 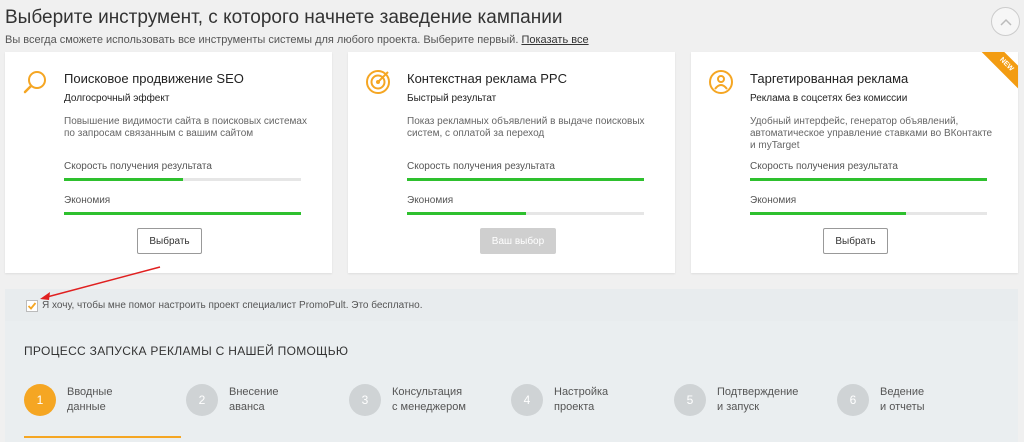 I want to click on search-icon, so click(x=34, y=82).